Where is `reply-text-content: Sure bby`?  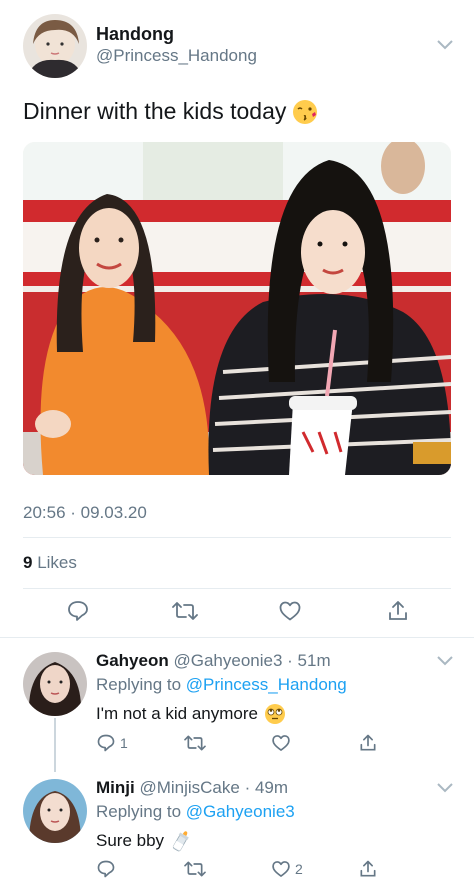 reply-text-content: Sure bby is located at coordinates (130, 840).